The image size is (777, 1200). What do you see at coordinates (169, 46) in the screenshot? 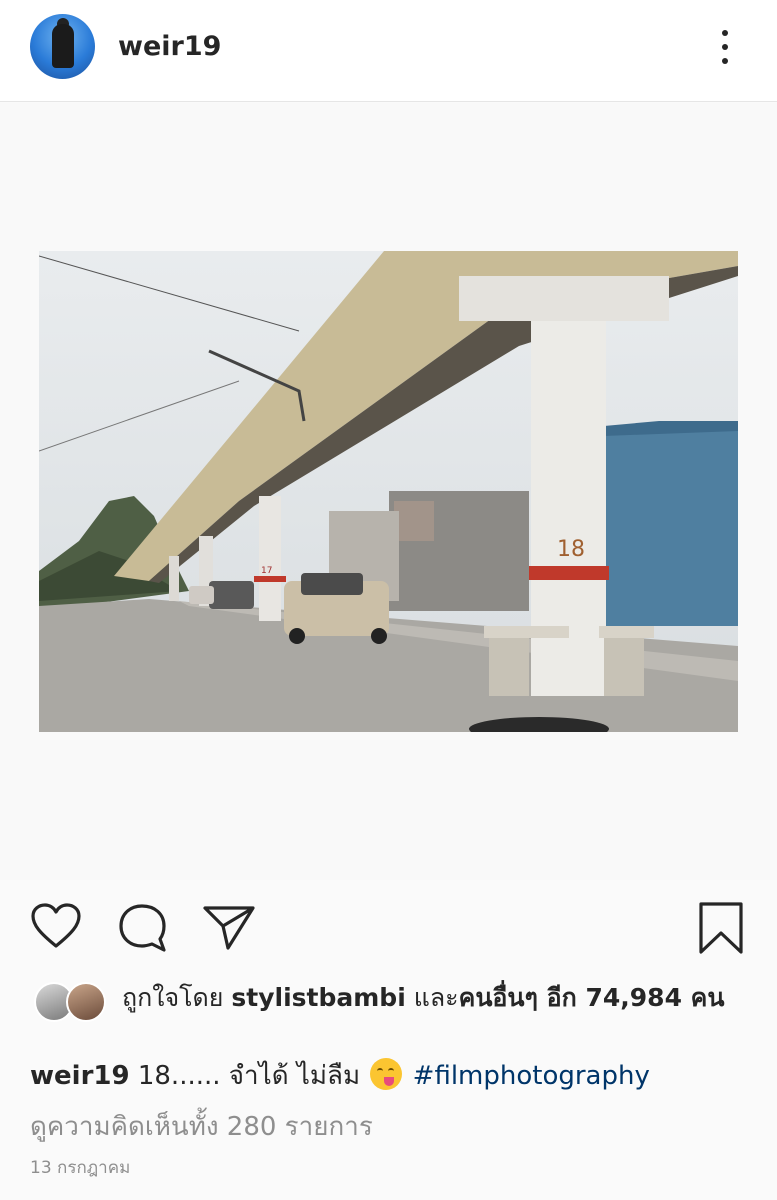
I see `post-username: weir19` at bounding box center [169, 46].